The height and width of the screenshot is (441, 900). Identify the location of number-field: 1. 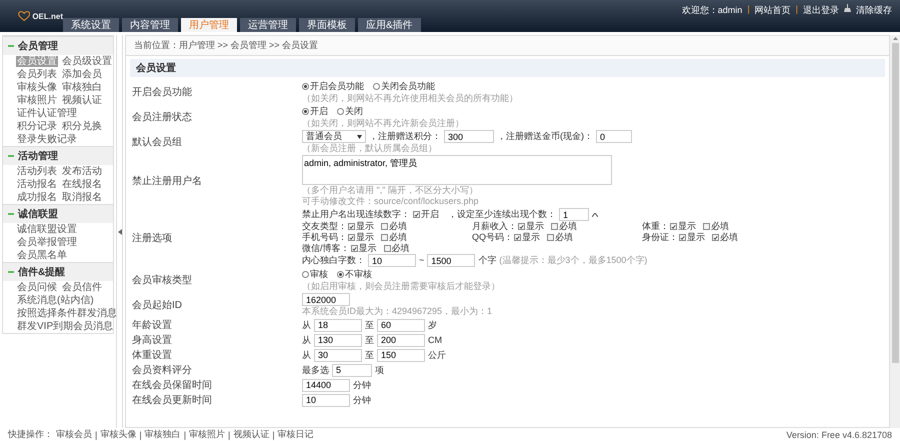
(574, 214).